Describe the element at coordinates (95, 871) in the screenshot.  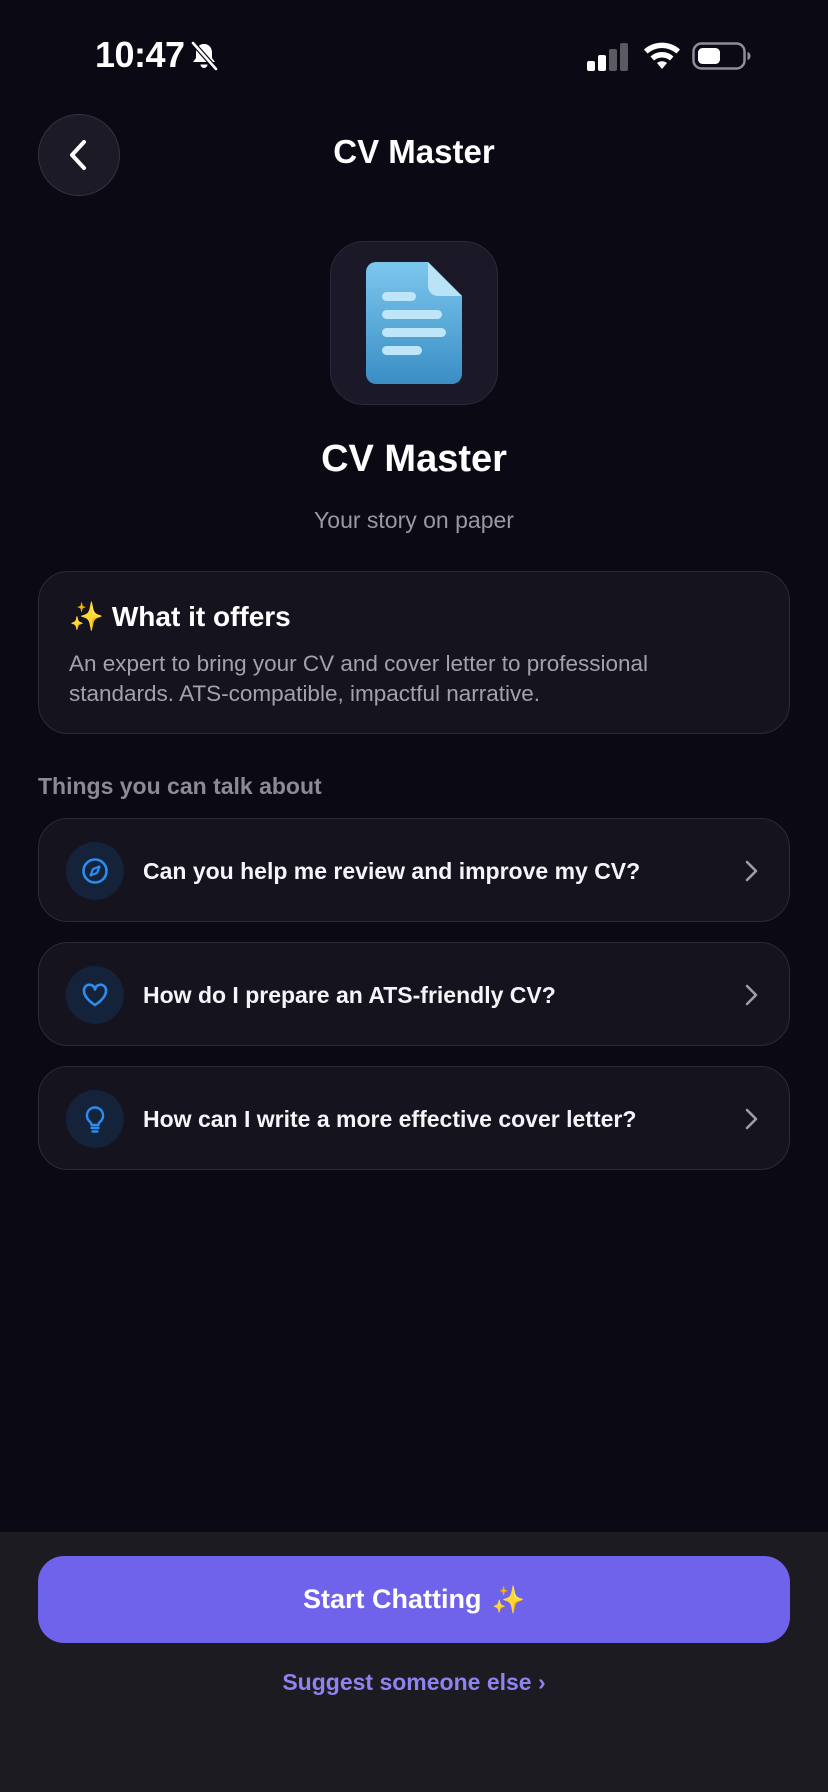
I see `compass-icon` at that location.